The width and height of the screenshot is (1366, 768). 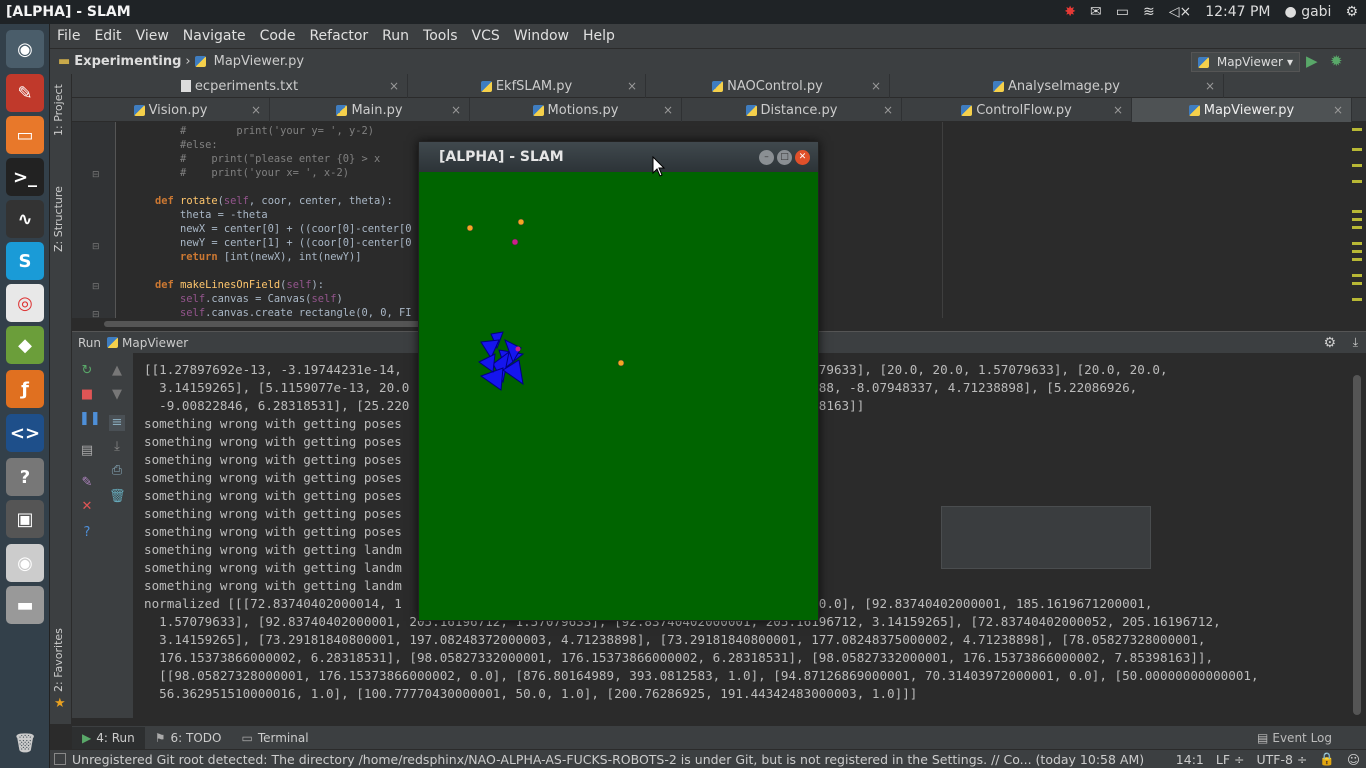 What do you see at coordinates (25, 433) in the screenshot?
I see `codeblocks-launcher-icon: <>` at bounding box center [25, 433].